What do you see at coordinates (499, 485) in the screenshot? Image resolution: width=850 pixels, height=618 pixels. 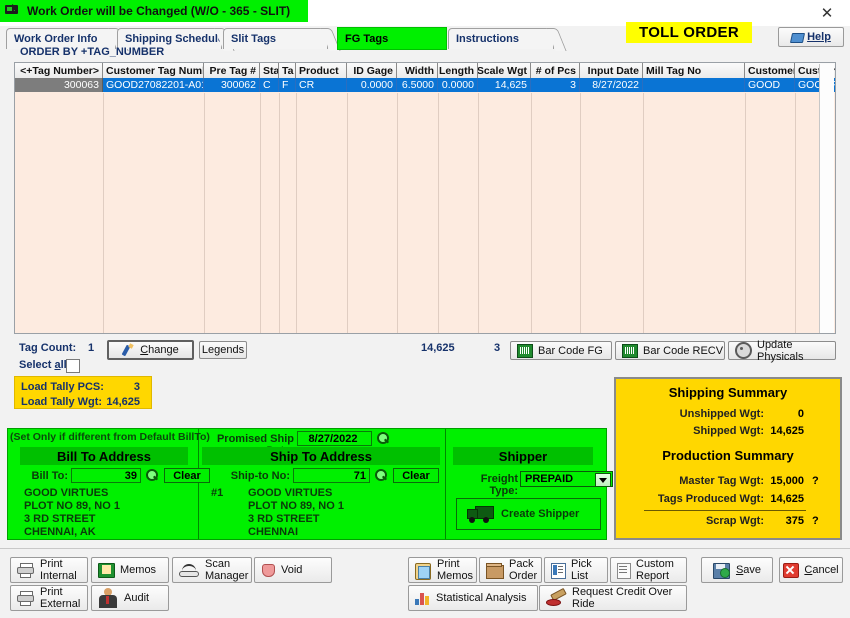 I see `freight-type-label: Freight Type:` at bounding box center [499, 485].